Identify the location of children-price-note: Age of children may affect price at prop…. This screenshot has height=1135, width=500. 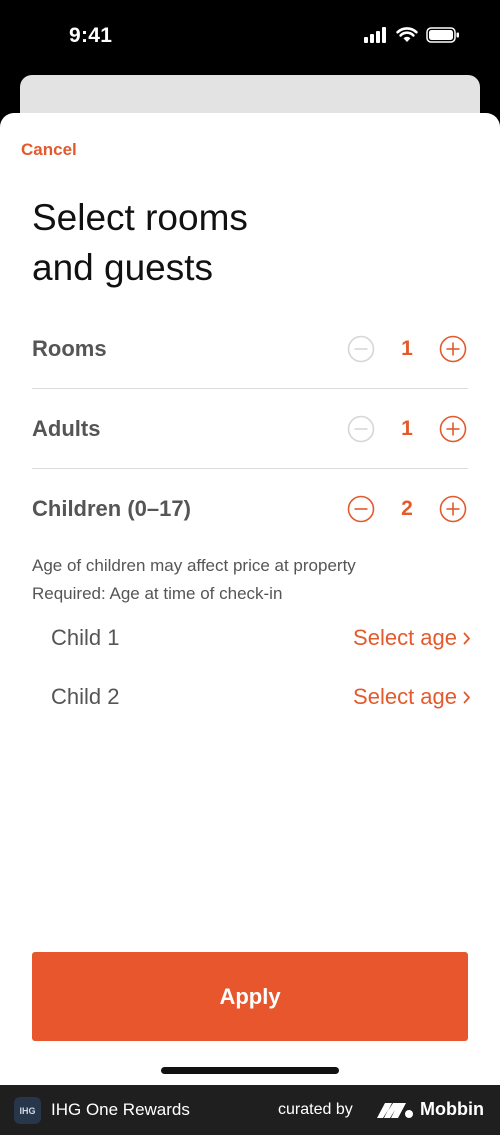
(194, 565).